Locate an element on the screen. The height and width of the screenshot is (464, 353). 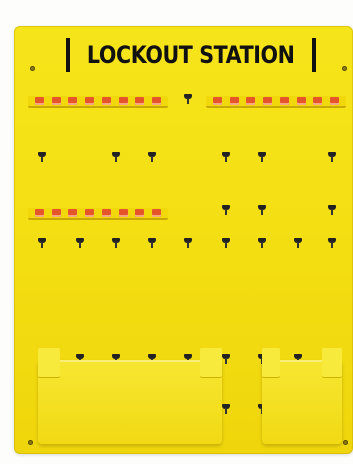
screw-top-right is located at coordinates (344, 68).